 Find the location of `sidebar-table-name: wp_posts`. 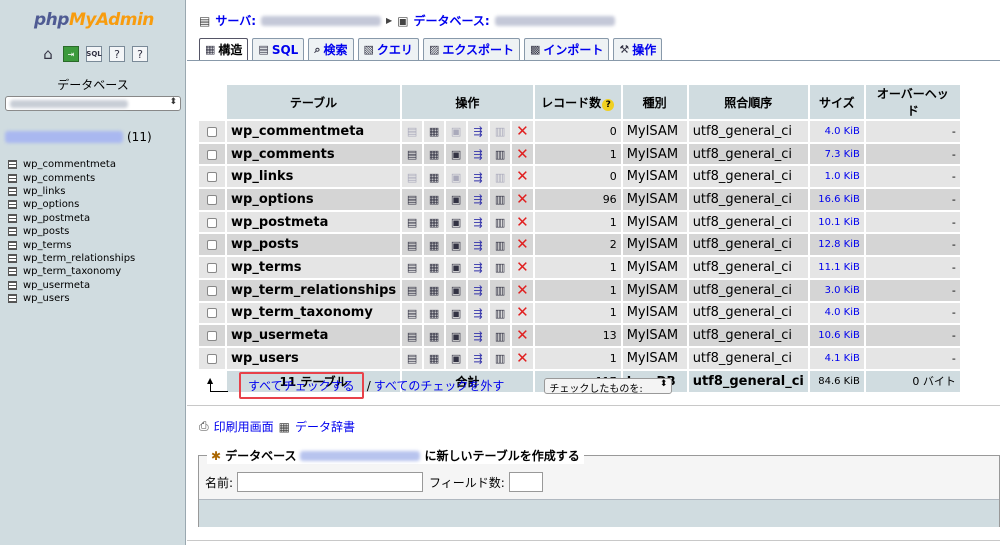

sidebar-table-name: wp_posts is located at coordinates (46, 231).